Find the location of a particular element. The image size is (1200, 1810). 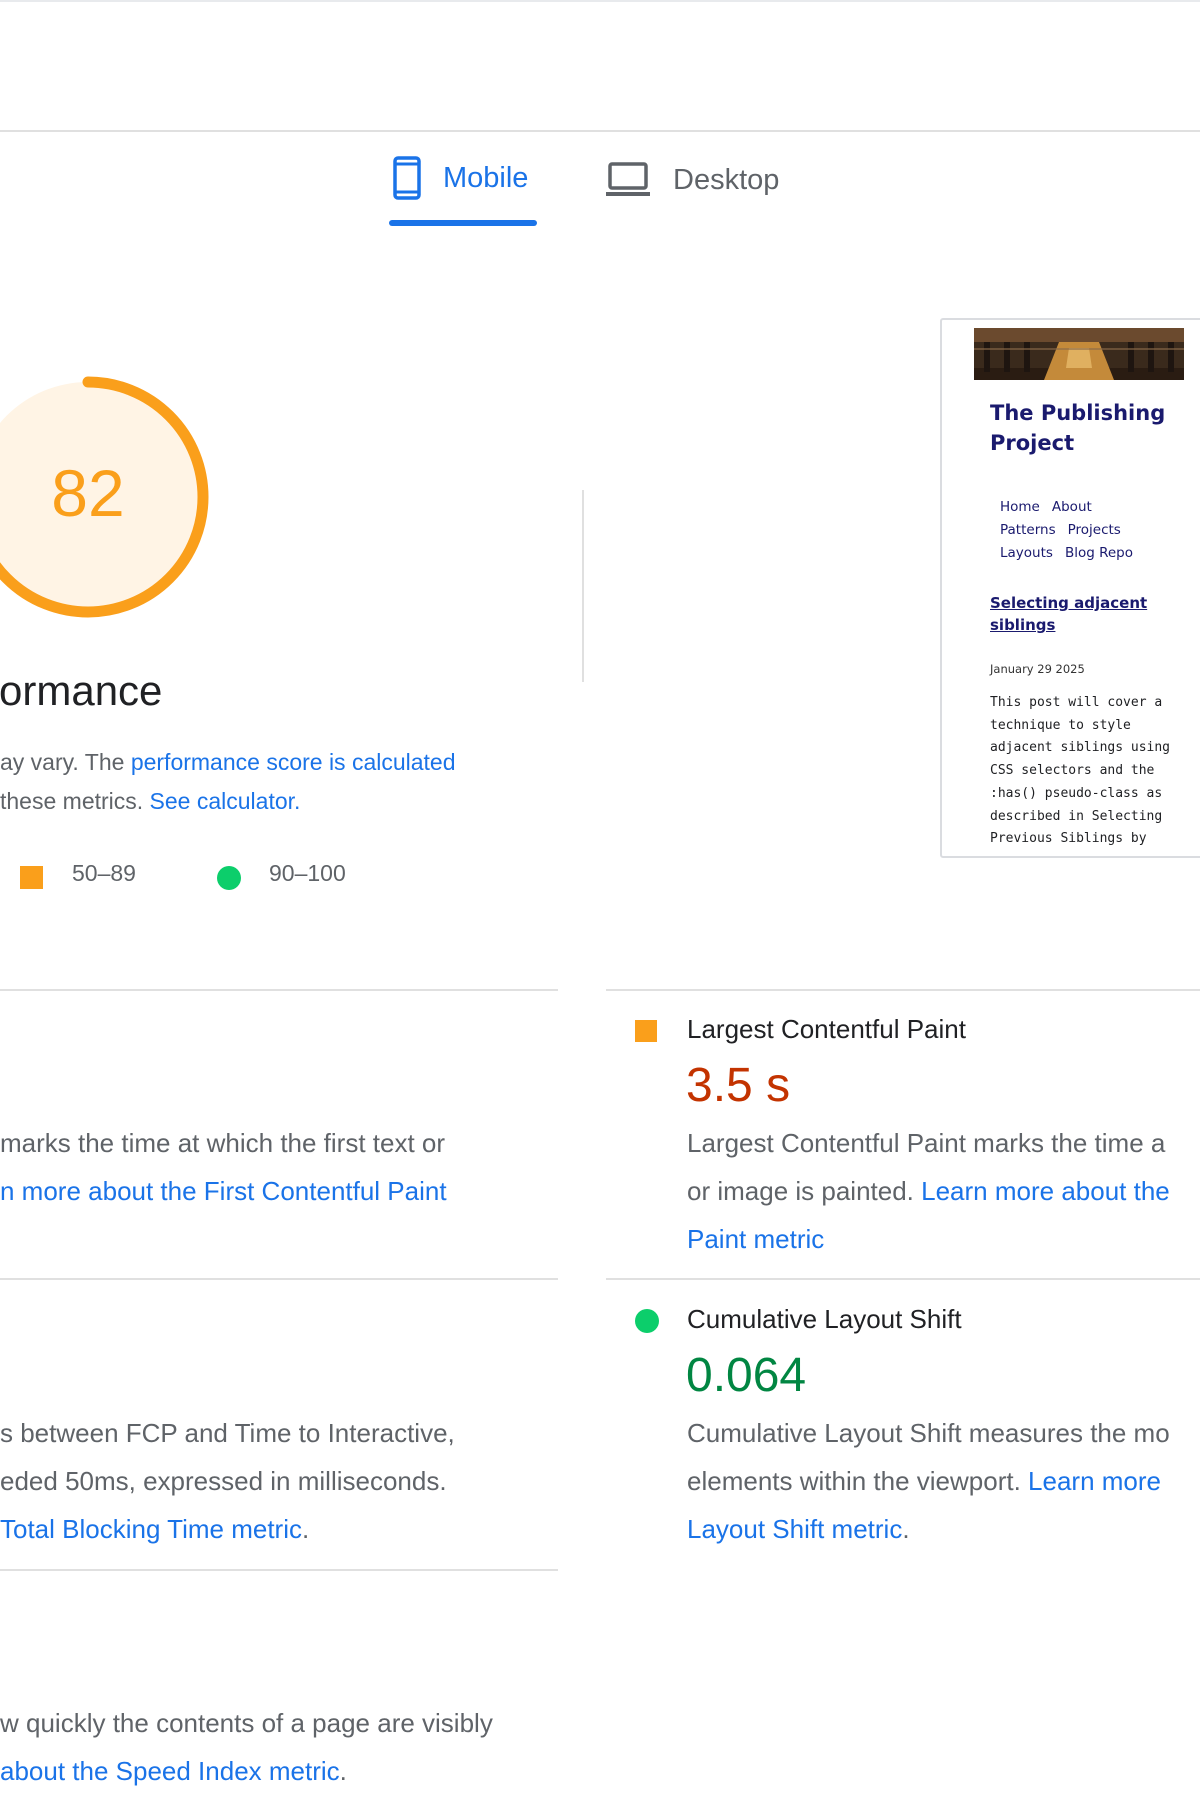

header-divider is located at coordinates (600, 131).